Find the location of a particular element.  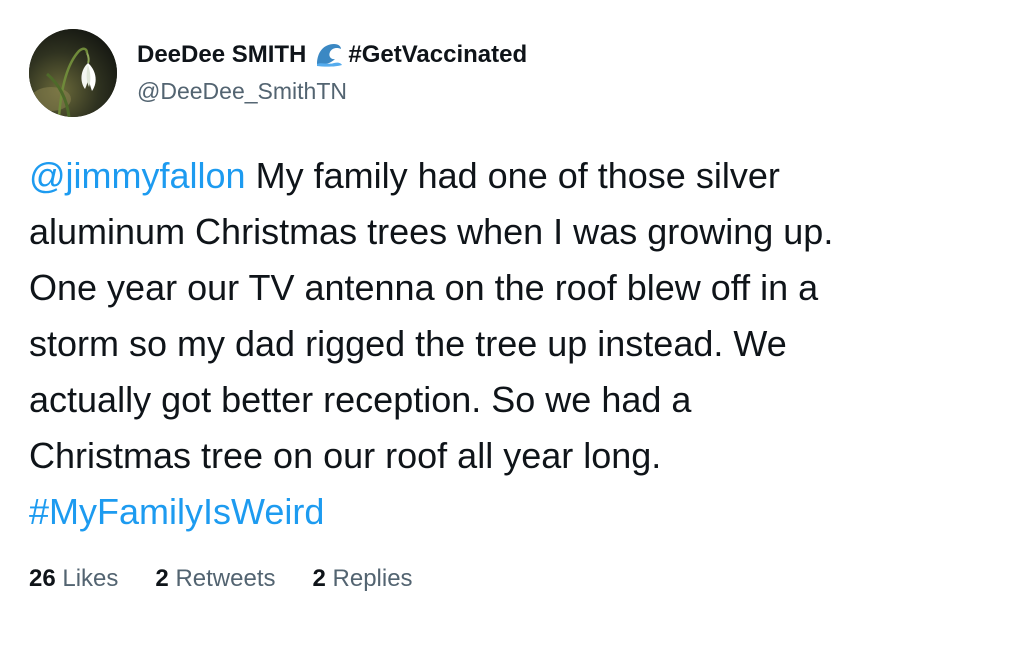

display-name-hashtag: #GetVaccinated is located at coordinates (438, 54).